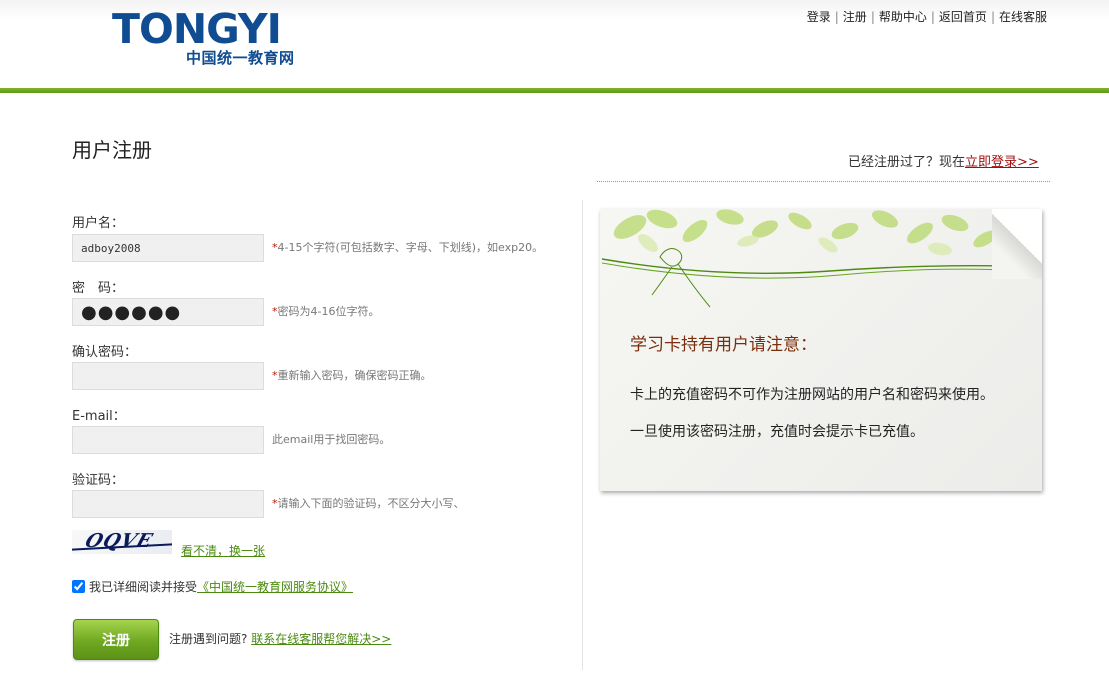 The image size is (1109, 682). I want to click on password-input, so click(168, 312).